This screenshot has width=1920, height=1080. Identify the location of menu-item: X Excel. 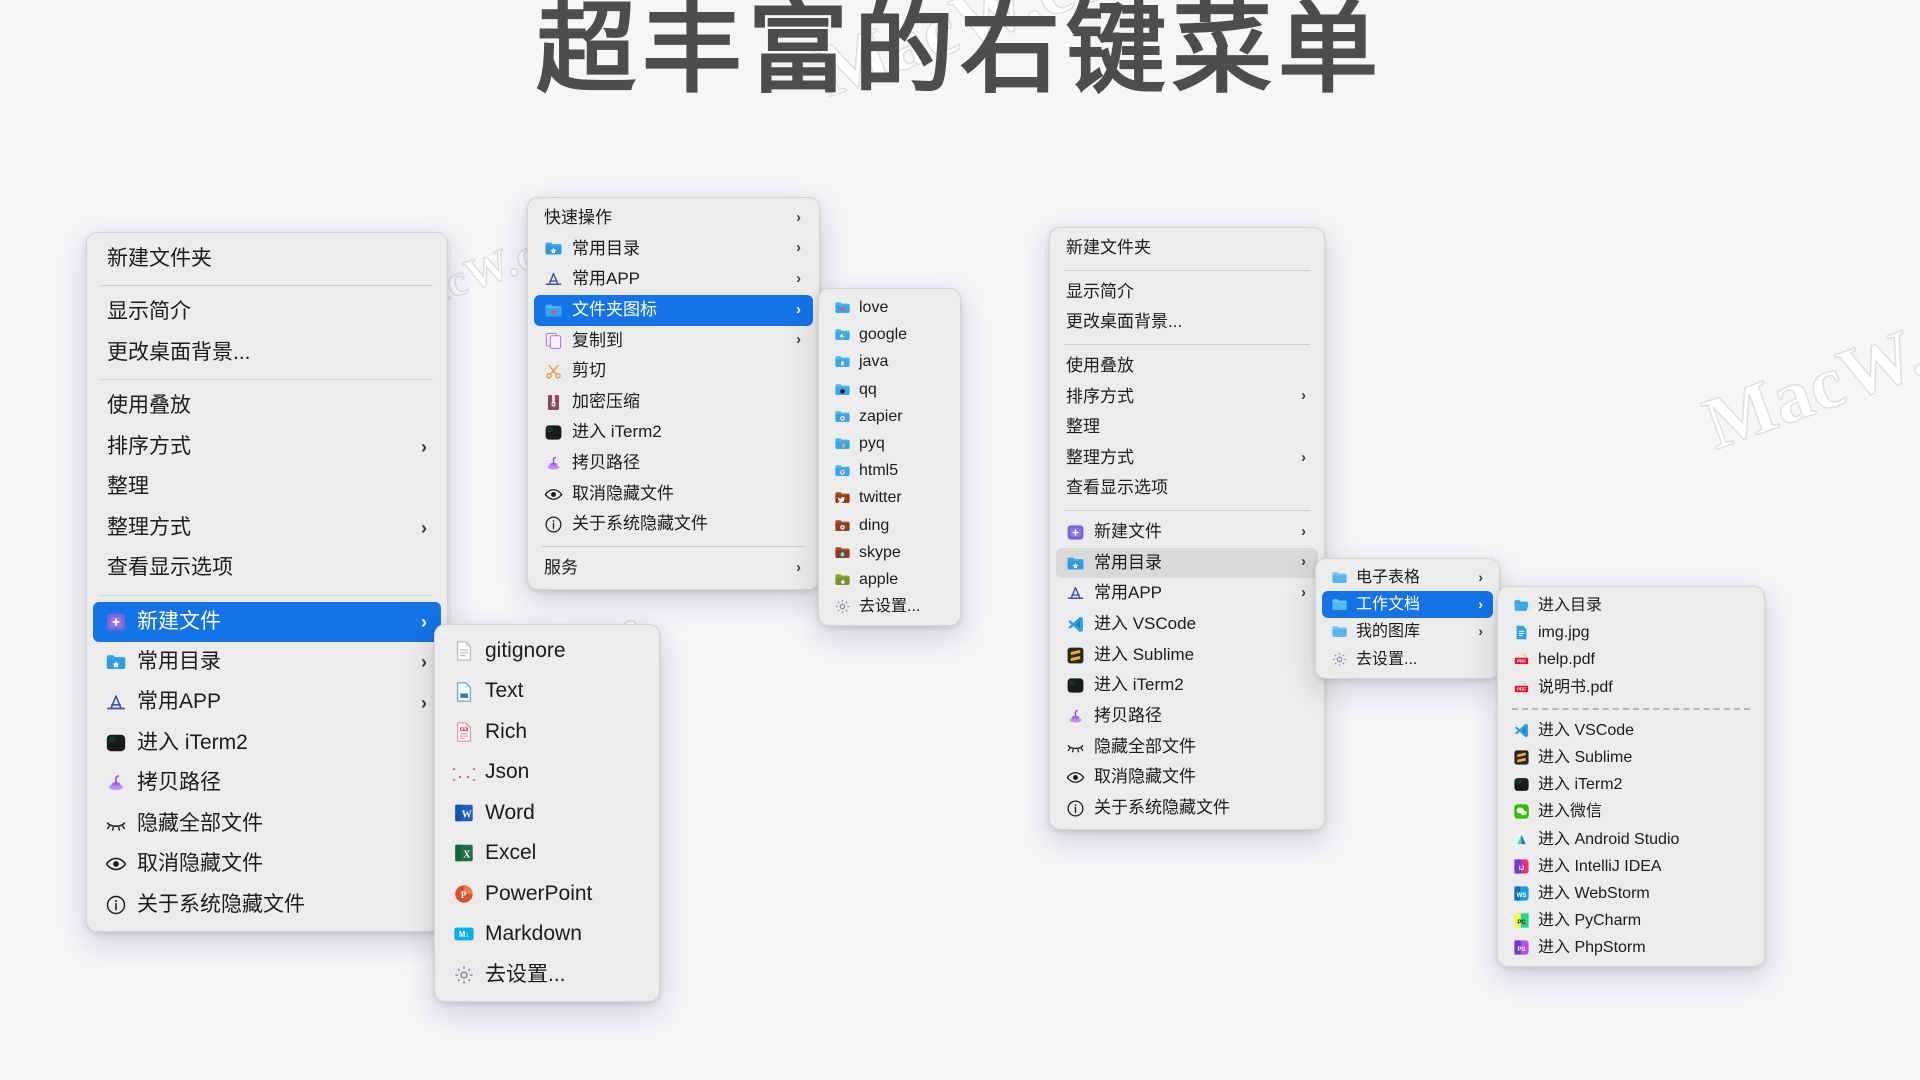
(547, 853).